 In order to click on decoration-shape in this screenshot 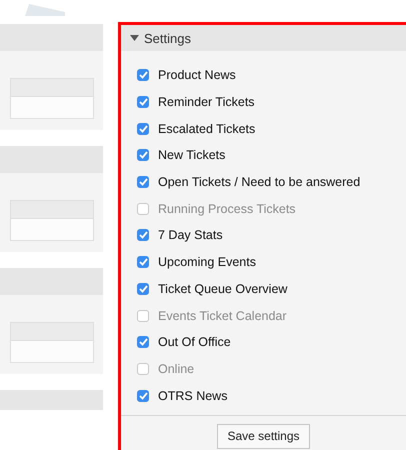, I will do `click(45, 10)`.